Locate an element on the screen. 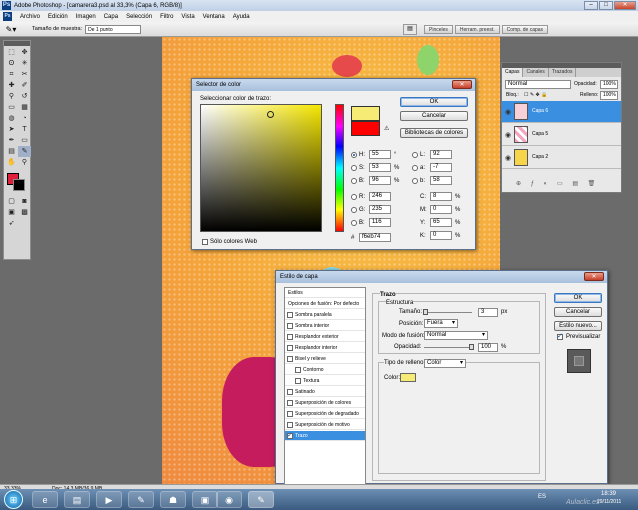  blur-tool-icon: ◍ is located at coordinates (11, 118).